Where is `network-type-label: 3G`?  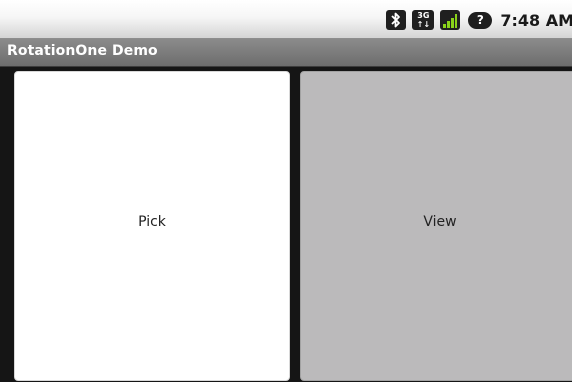
network-type-label: 3G is located at coordinates (423, 15).